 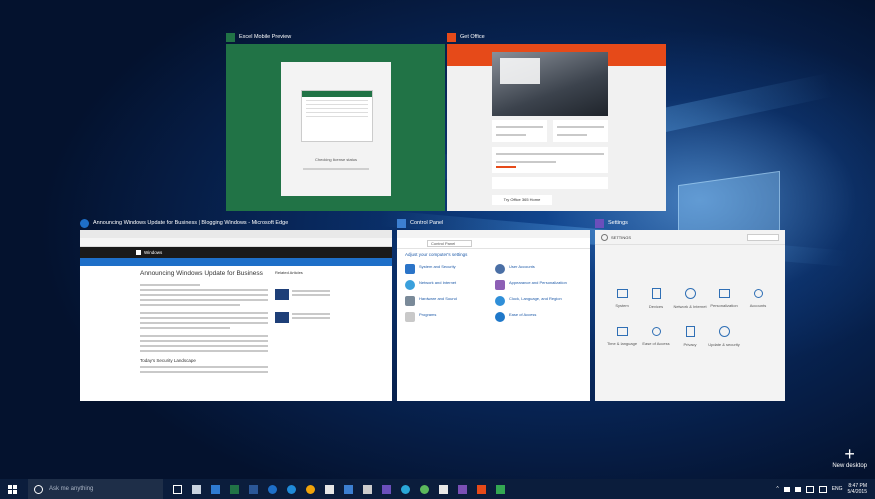 I want to click on chrome-taskbar-icon, so click(x=310, y=489).